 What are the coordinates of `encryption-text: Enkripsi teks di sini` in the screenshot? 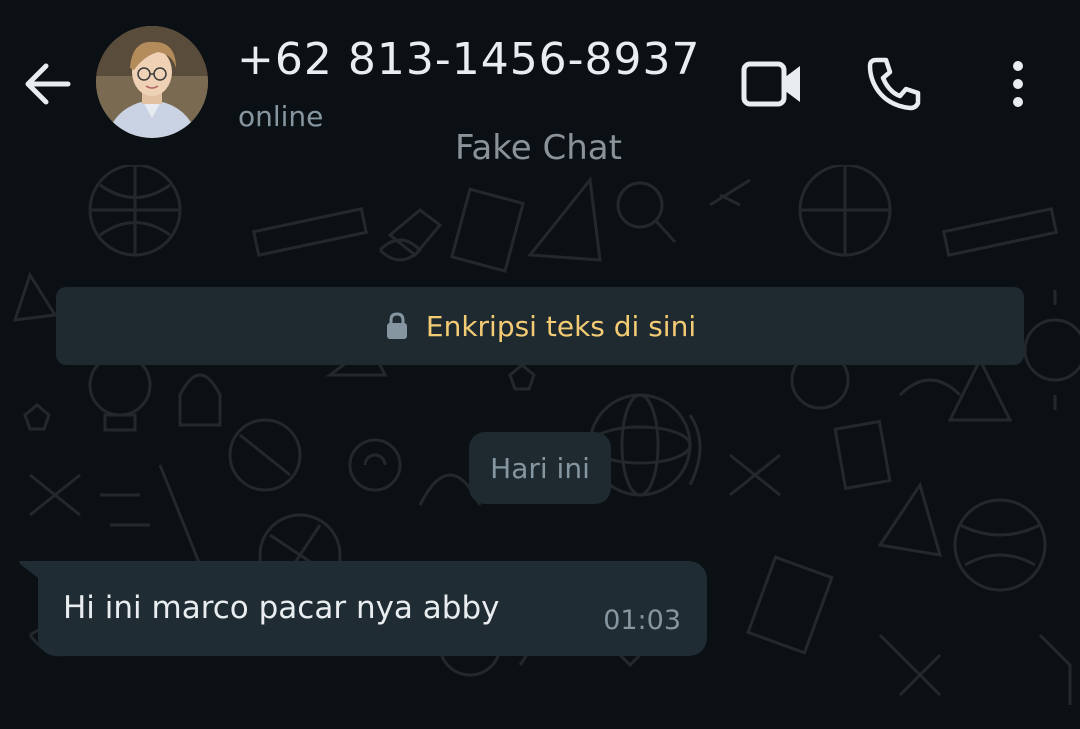 It's located at (561, 326).